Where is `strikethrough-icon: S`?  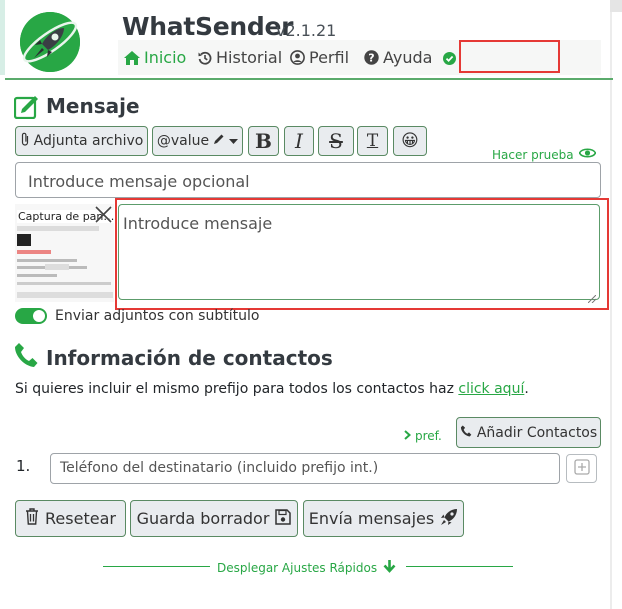
strikethrough-icon: S is located at coordinates (336, 141).